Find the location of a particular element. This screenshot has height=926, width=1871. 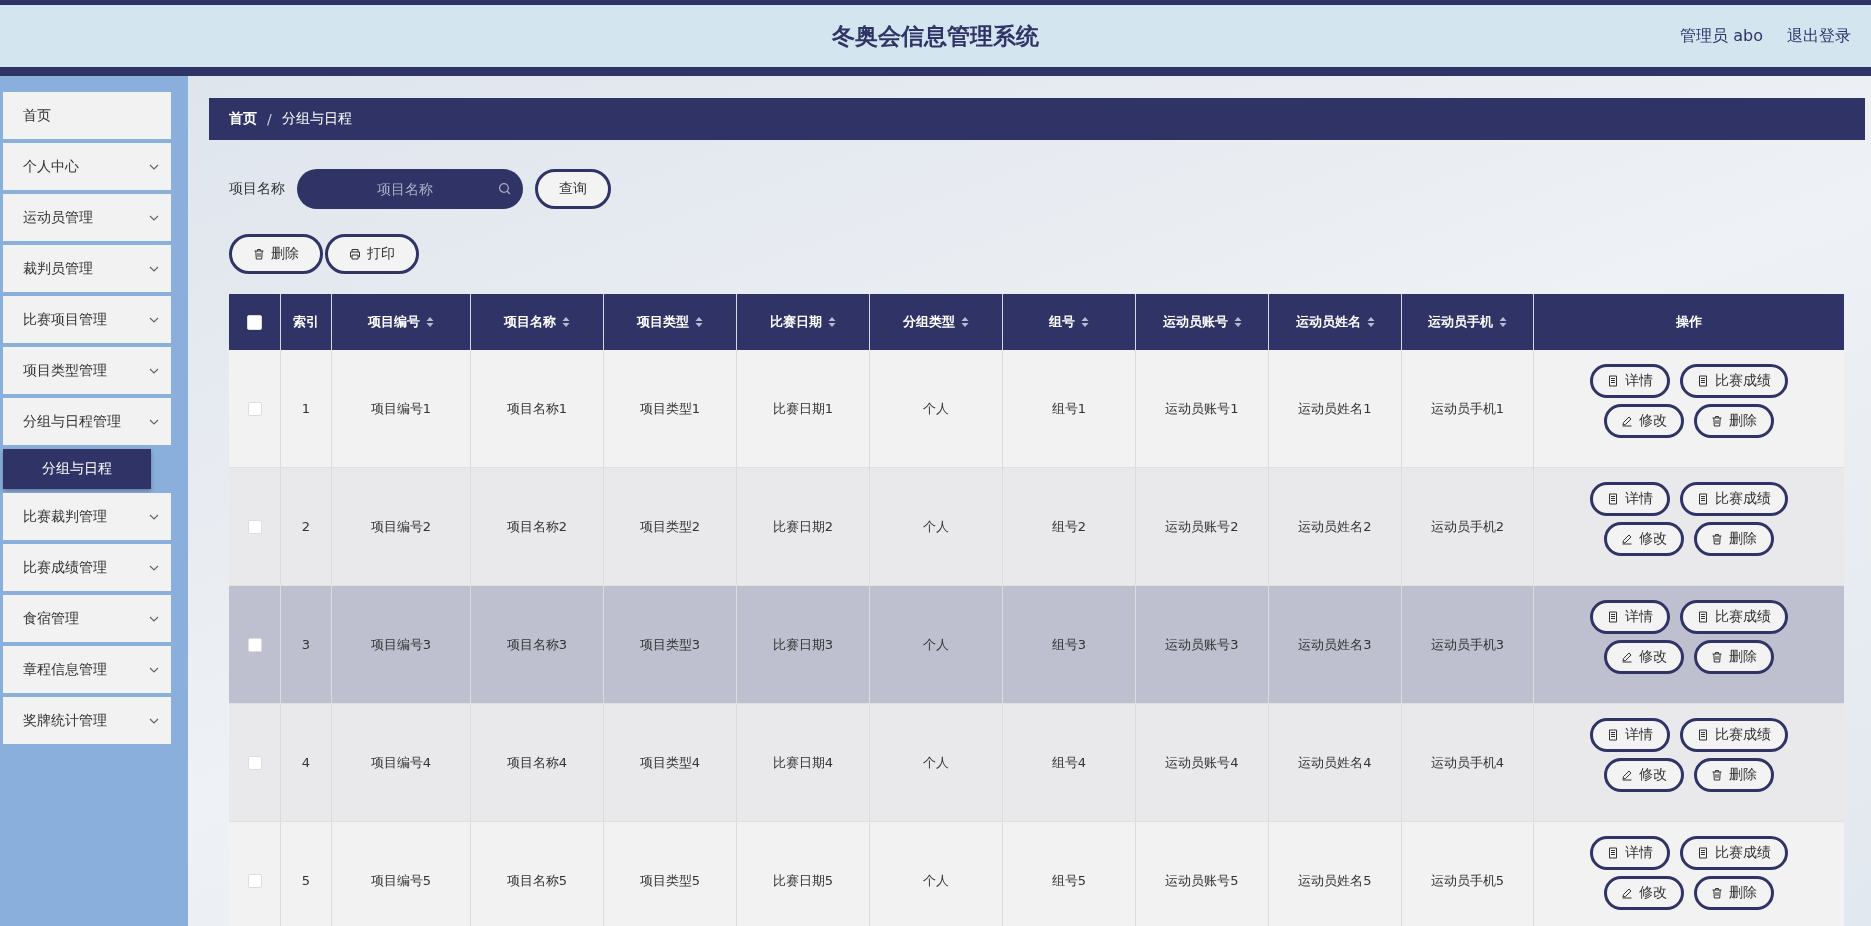

print-button: 打印 is located at coordinates (372, 254).